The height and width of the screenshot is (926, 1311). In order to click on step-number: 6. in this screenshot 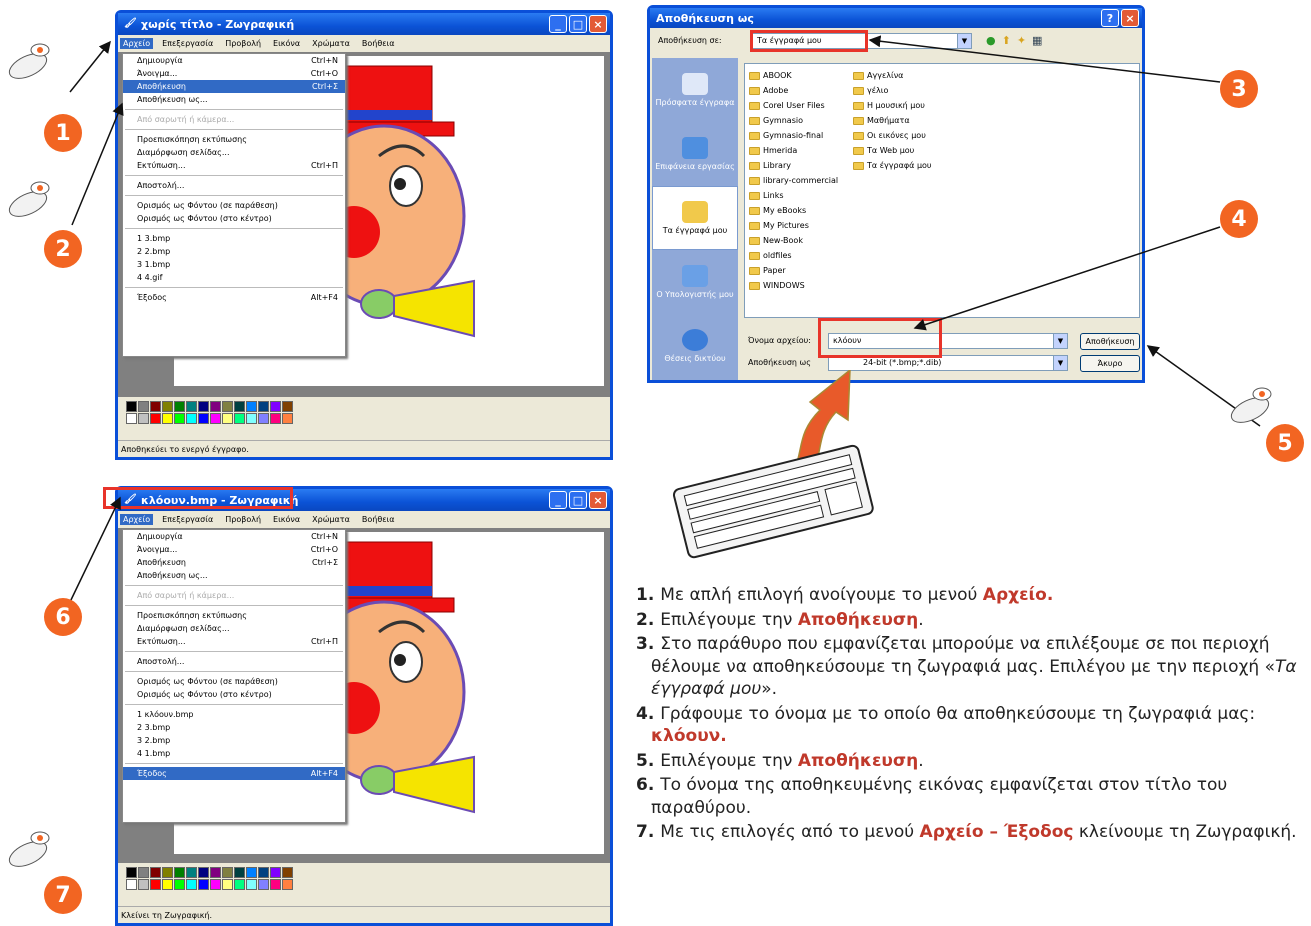, I will do `click(648, 785)`.